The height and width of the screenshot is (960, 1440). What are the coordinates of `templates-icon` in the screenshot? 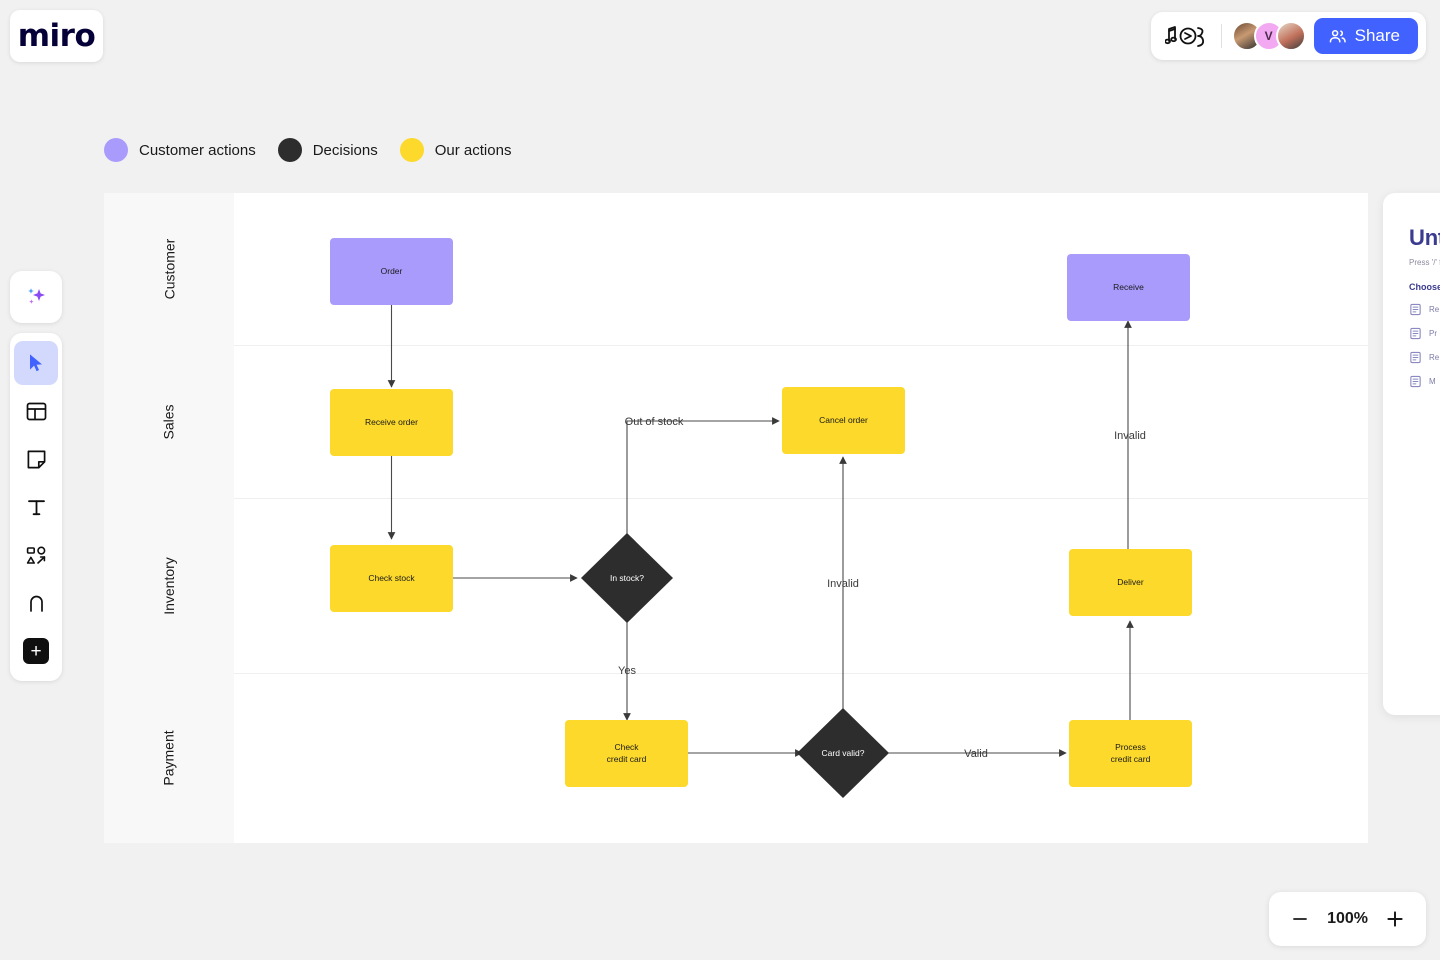 It's located at (36, 411).